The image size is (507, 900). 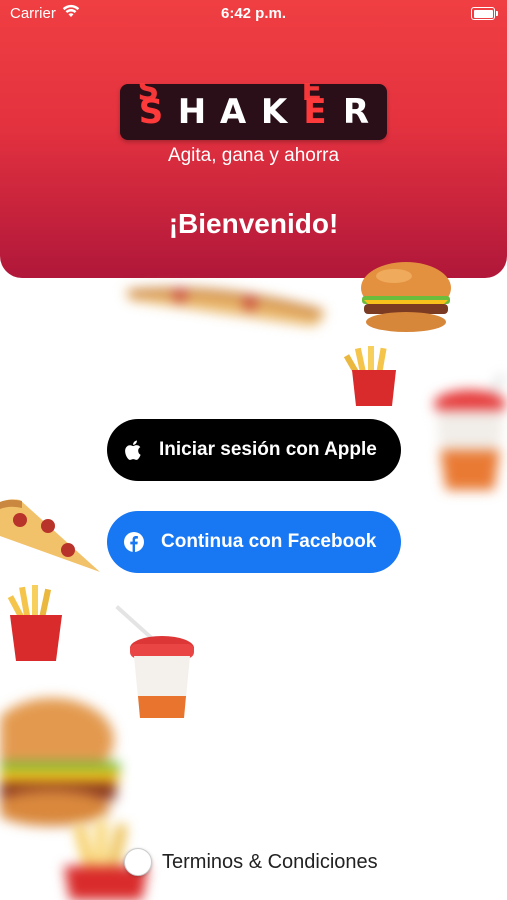 I want to click on continue-with-facebook-button: Continua con Facebook, so click(x=254, y=542).